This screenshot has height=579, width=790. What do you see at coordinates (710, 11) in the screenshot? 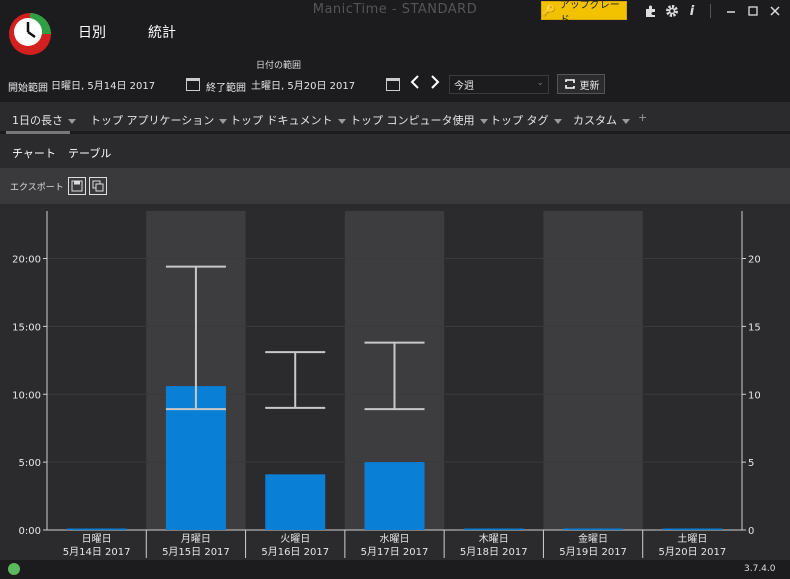
I see `title-divider` at bounding box center [710, 11].